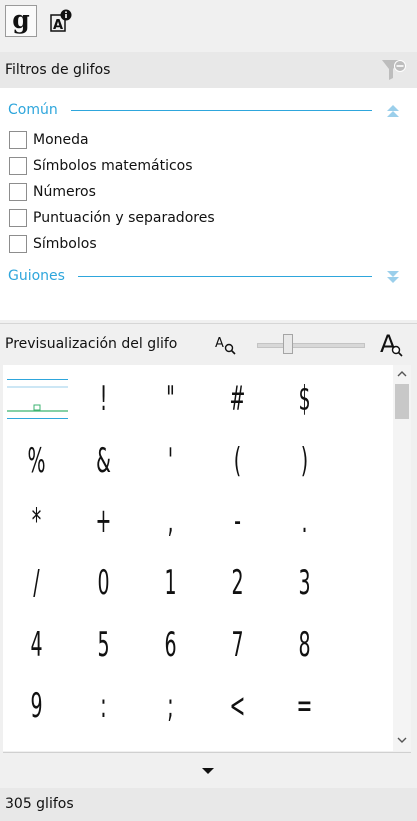 The width and height of the screenshot is (417, 821). Describe the element at coordinates (305, 521) in the screenshot. I see `glyph-cell: .` at that location.